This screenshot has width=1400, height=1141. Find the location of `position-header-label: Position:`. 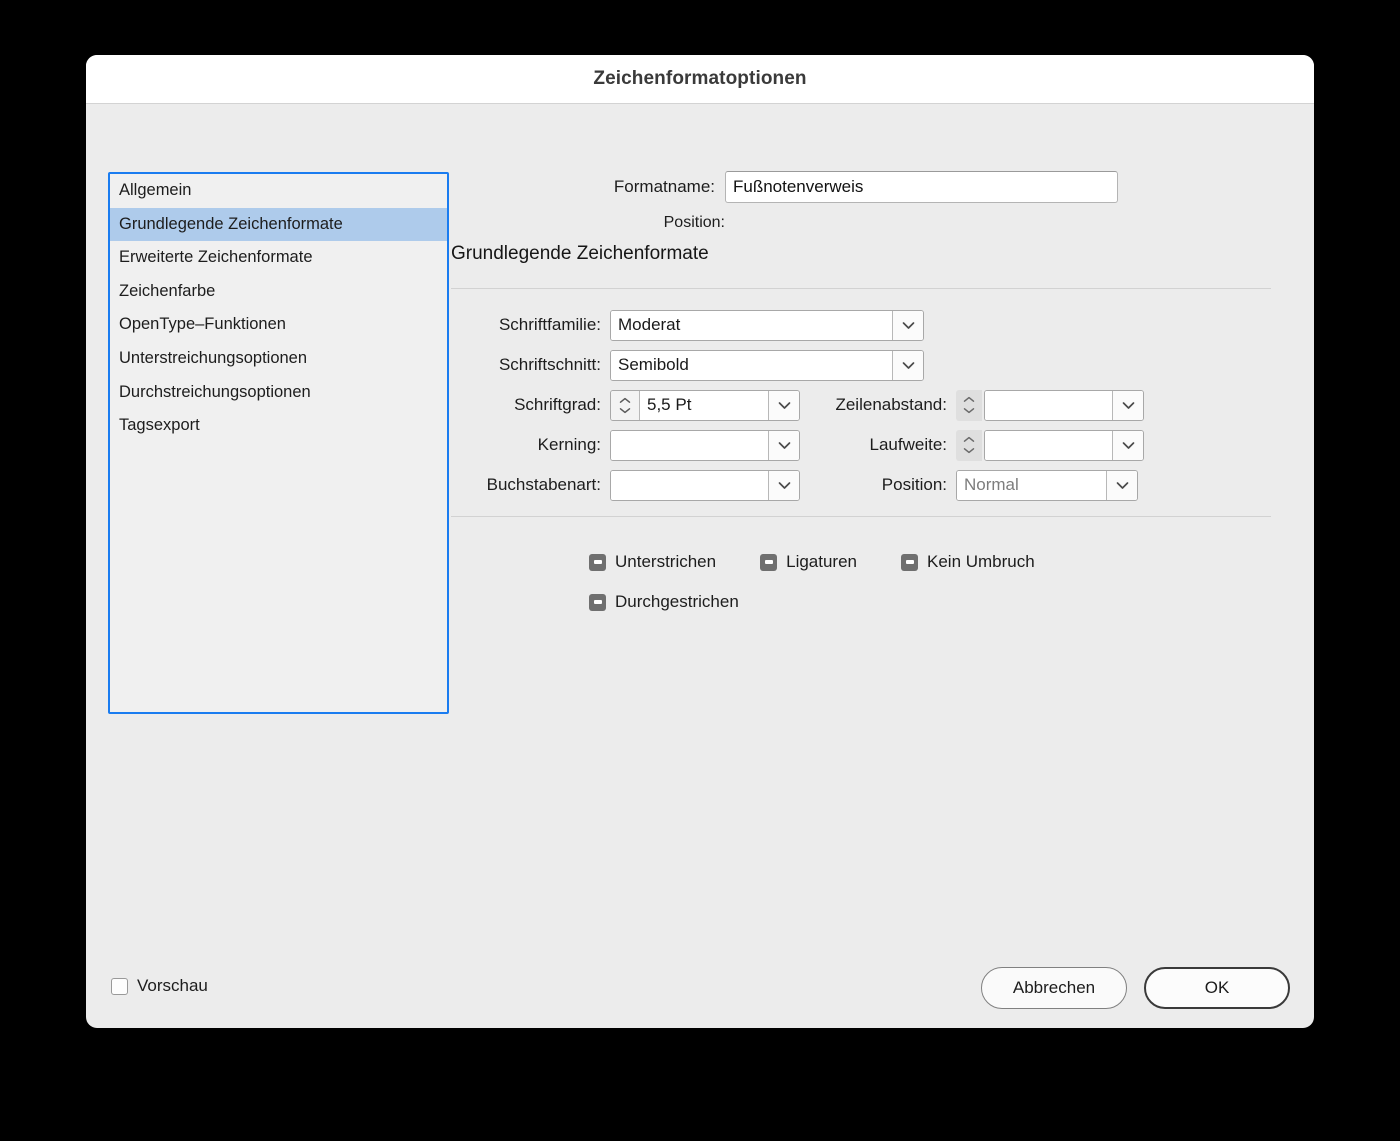

position-header-label: Position: is located at coordinates (694, 222).